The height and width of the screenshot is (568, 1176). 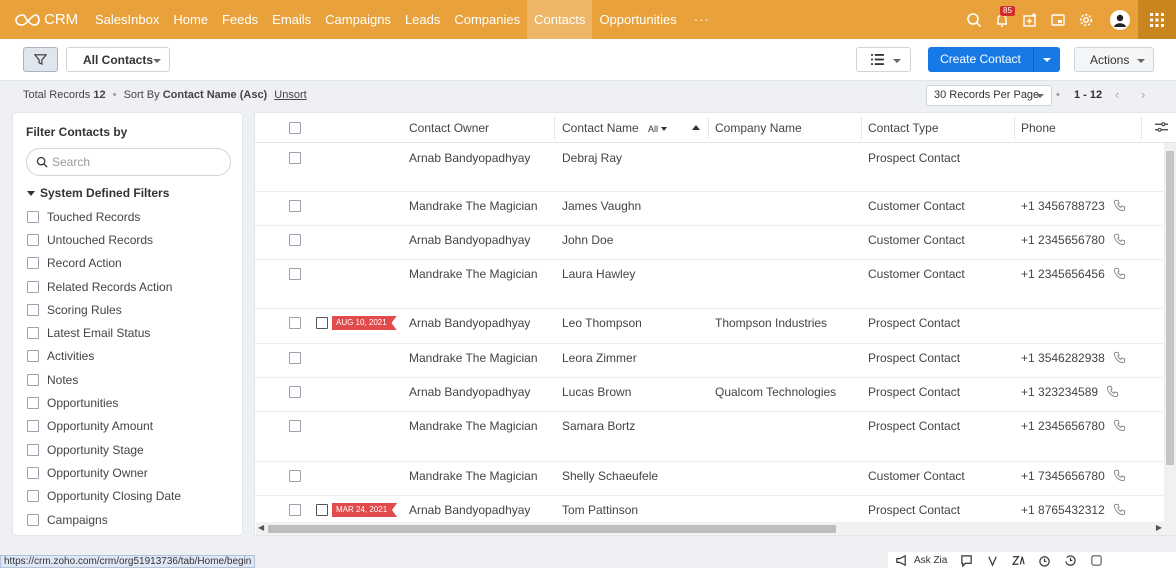 What do you see at coordinates (358, 19) in the screenshot?
I see `nav-tab-campaigns: Campaigns` at bounding box center [358, 19].